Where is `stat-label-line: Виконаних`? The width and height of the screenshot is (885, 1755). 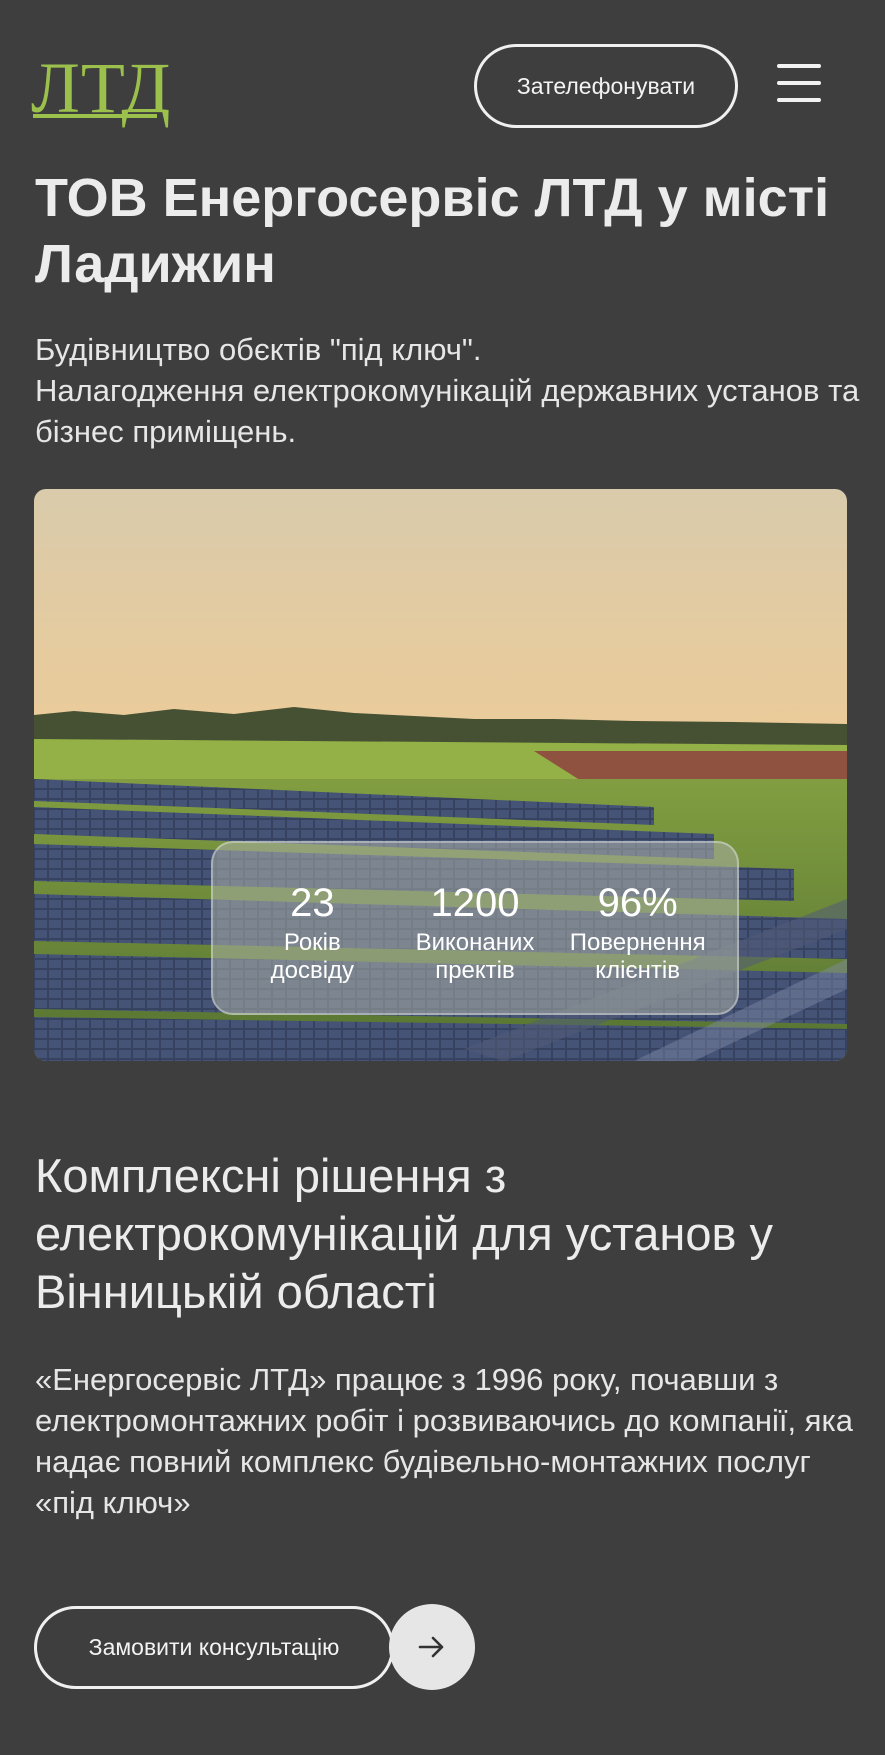
stat-label-line: Виконаних is located at coordinates (475, 942).